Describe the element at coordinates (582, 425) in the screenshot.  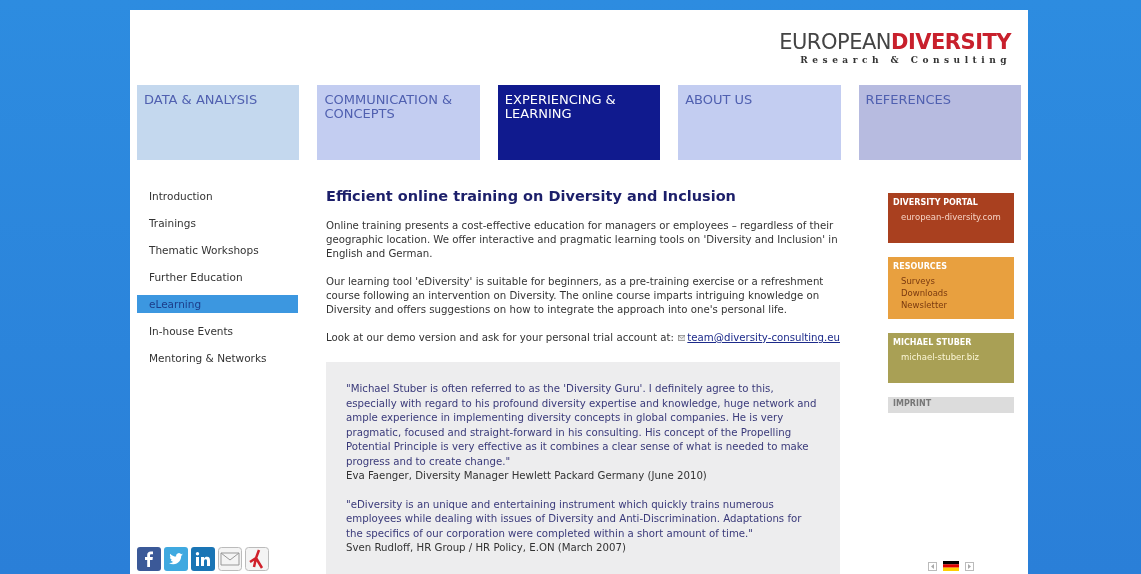
I see `testimonial-quote: "Michael Stuber is often referred to as the 'Diversity Guru'. I definitely agree to this, especially with regard to his profound diversity expertise and knowledge, huge network and ample experience in implementing diversity concepts in global companies. He is very pragmatic, focused and straight-forward in his consulting. His concept of the Propelling Potential Principle is very effective as it combines a clear sense of what is needed to make progress and to create change."` at that location.